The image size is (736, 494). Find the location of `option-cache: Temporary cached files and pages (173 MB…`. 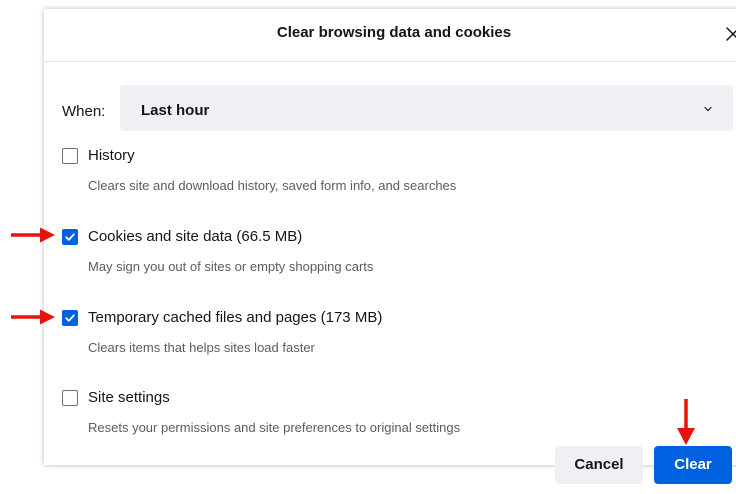

option-cache: Temporary cached files and pages (173 MB… is located at coordinates (392, 339).